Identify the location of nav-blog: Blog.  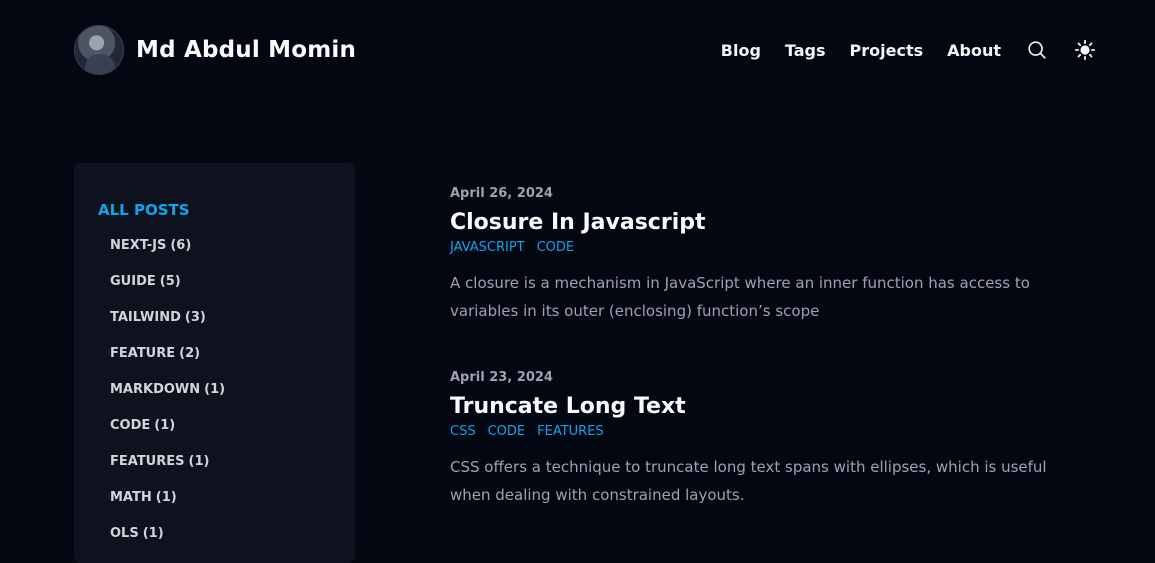
(741, 50).